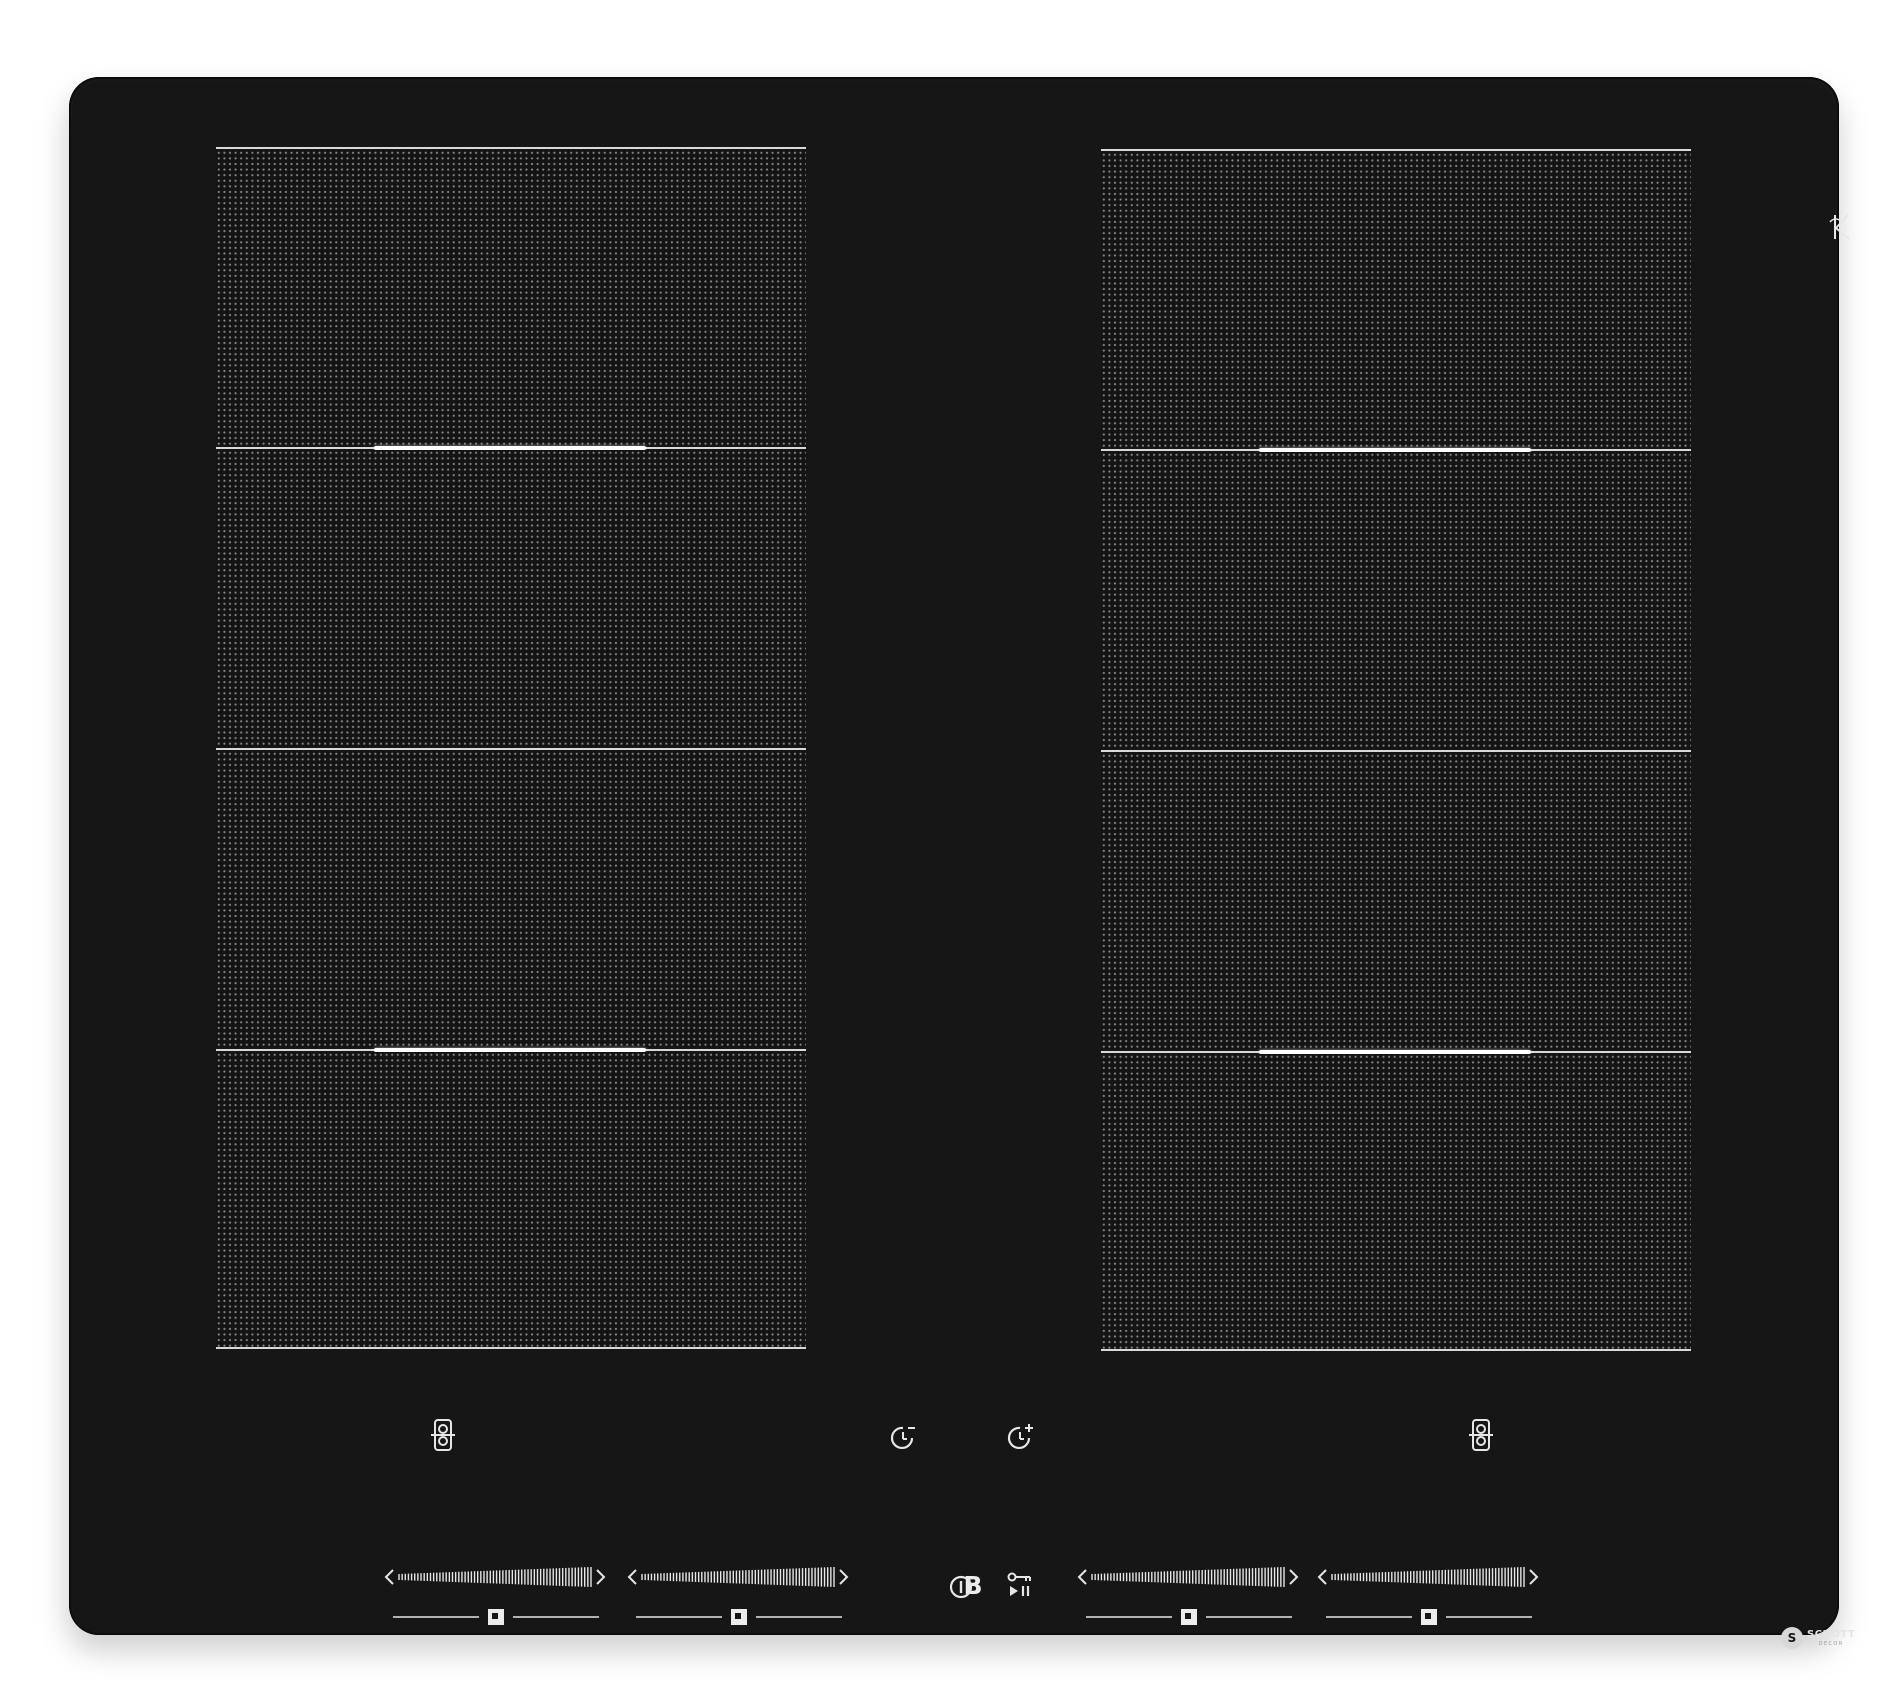 This screenshot has width=1901, height=1685. Describe the element at coordinates (1396, 150) in the screenshot. I see `right-area-top-line` at that location.